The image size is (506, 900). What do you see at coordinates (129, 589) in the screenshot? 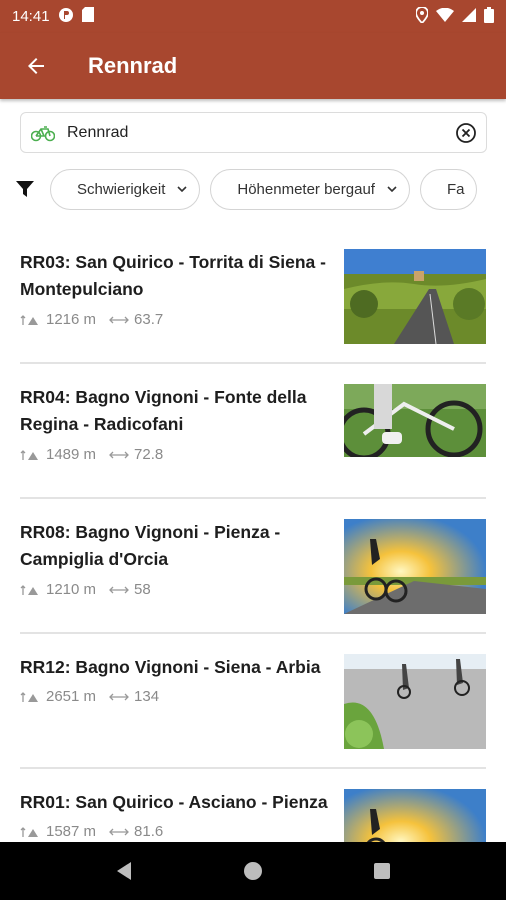
I see `distance-stat: 58` at bounding box center [129, 589].